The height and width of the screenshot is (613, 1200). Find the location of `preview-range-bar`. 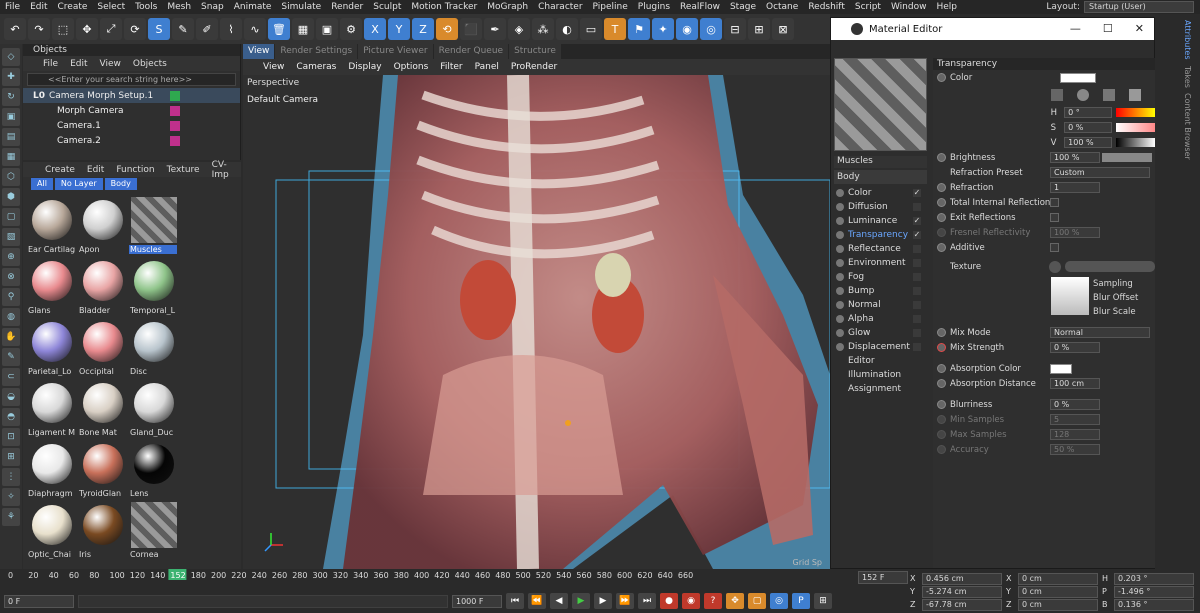

preview-range-bar is located at coordinates (263, 601).